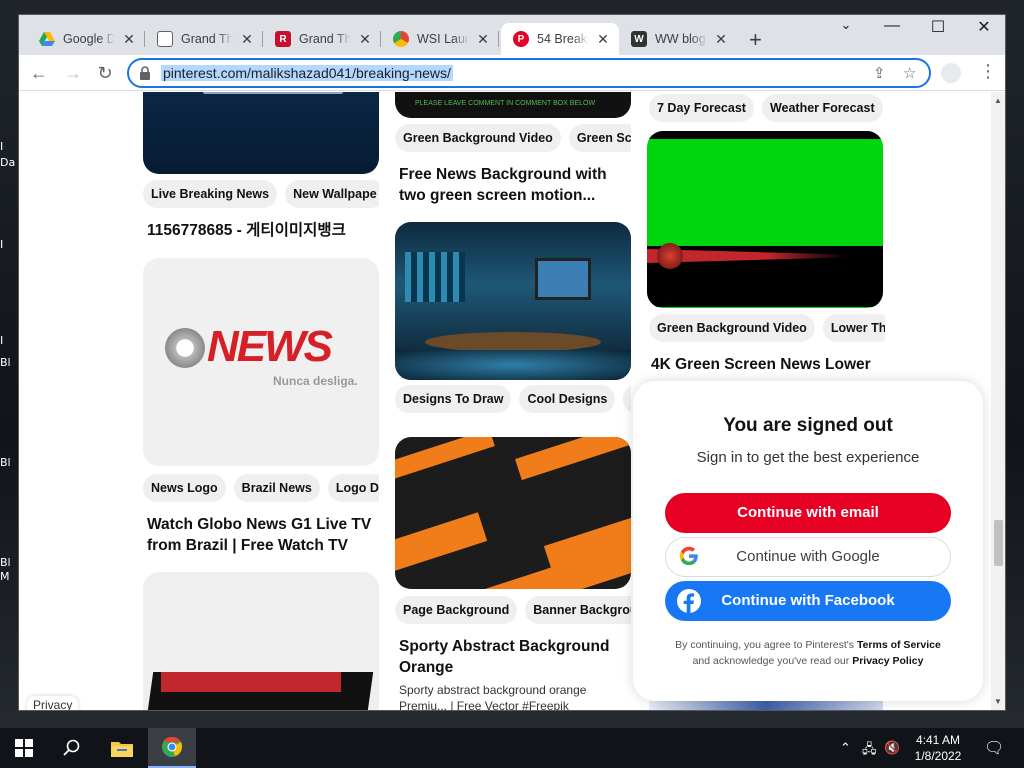  I want to click on privacy-policy-link: Privacy Policy, so click(887, 661).